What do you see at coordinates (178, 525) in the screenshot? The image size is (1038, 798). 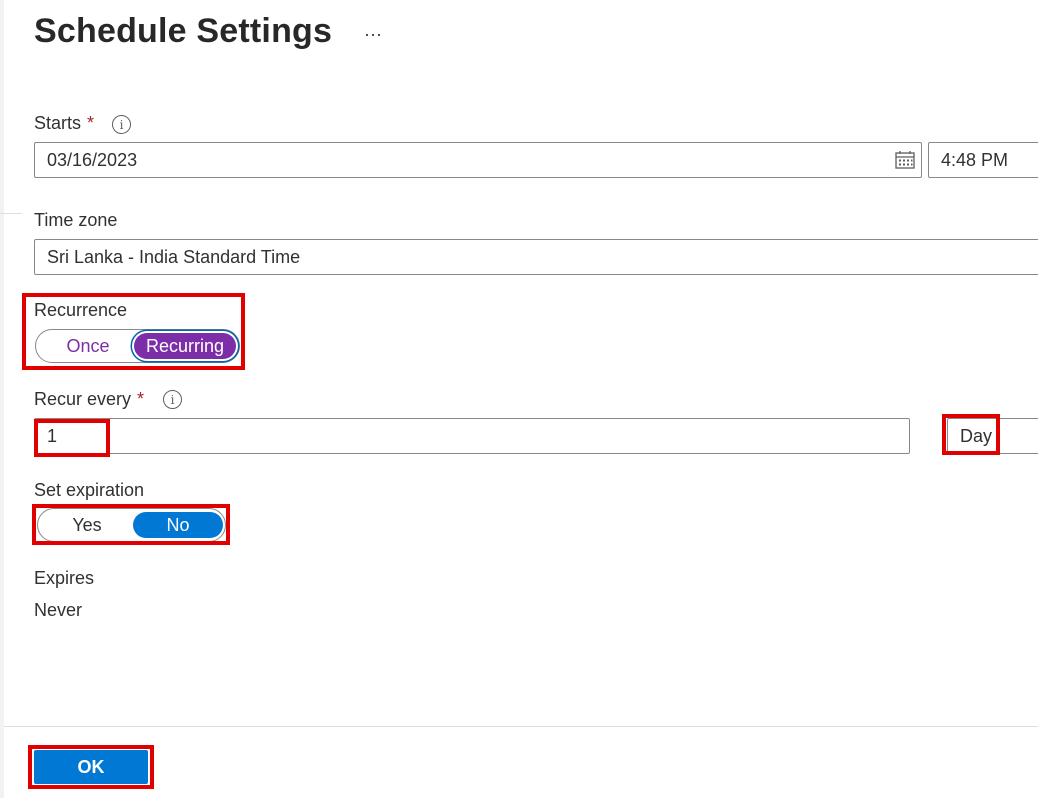 I see `expiration-option-no: No` at bounding box center [178, 525].